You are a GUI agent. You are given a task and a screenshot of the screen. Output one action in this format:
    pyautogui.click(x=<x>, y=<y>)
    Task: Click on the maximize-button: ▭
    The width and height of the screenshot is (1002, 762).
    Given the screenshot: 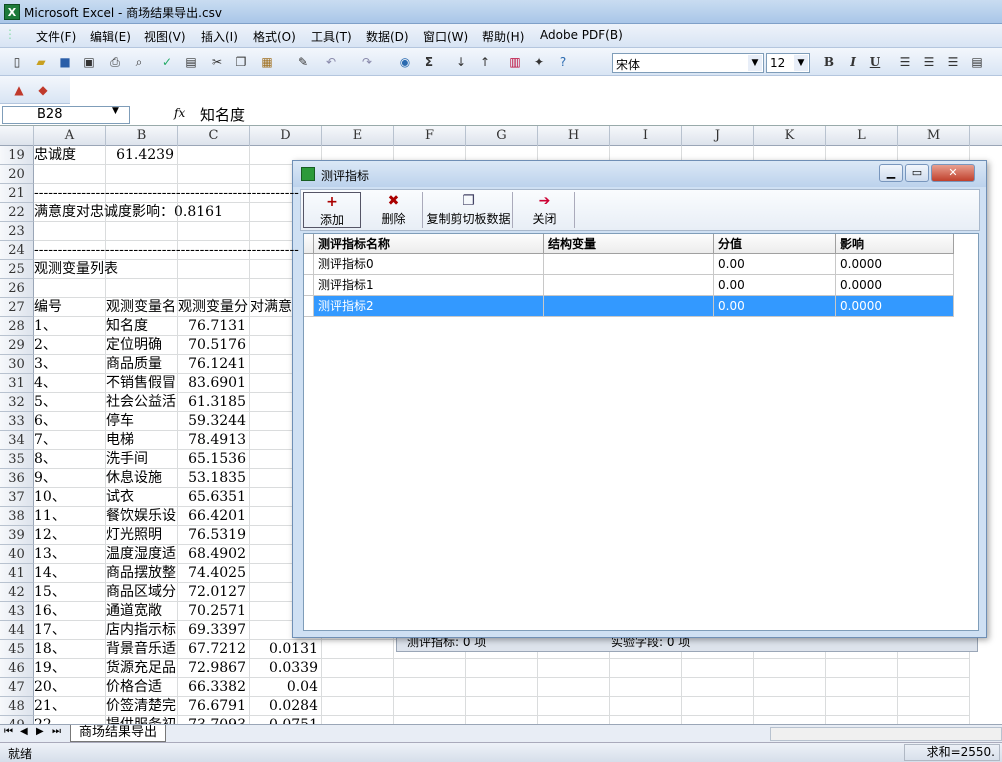 What is the action you would take?
    pyautogui.click(x=917, y=173)
    